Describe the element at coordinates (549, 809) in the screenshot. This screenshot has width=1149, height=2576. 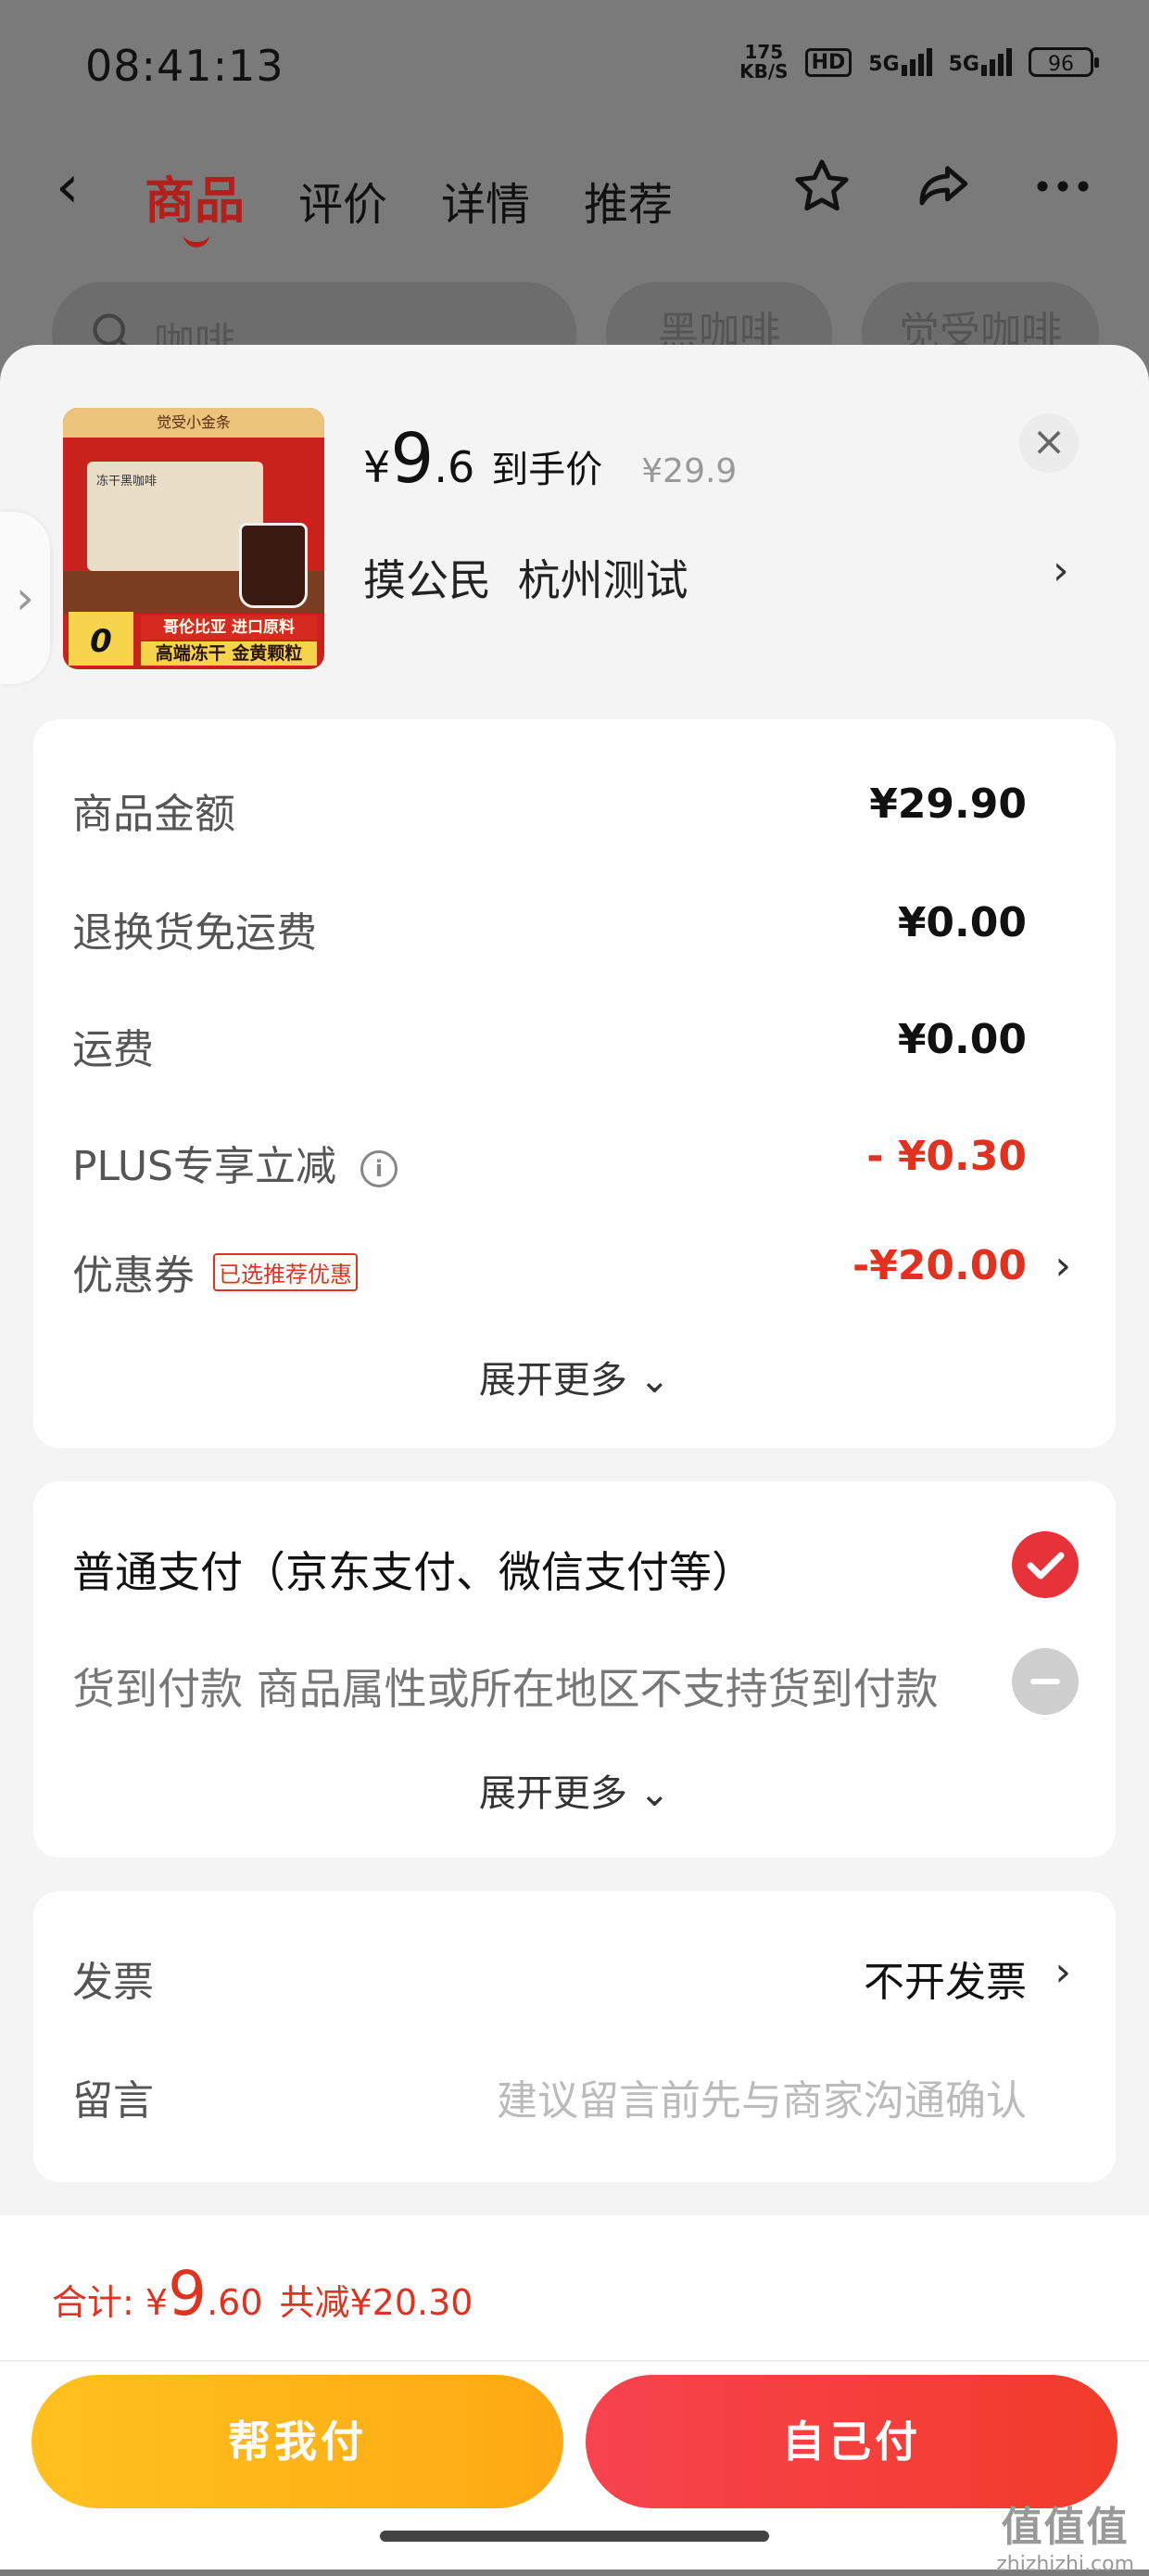
I see `cost-row: 商品金额 ¥29.90` at that location.